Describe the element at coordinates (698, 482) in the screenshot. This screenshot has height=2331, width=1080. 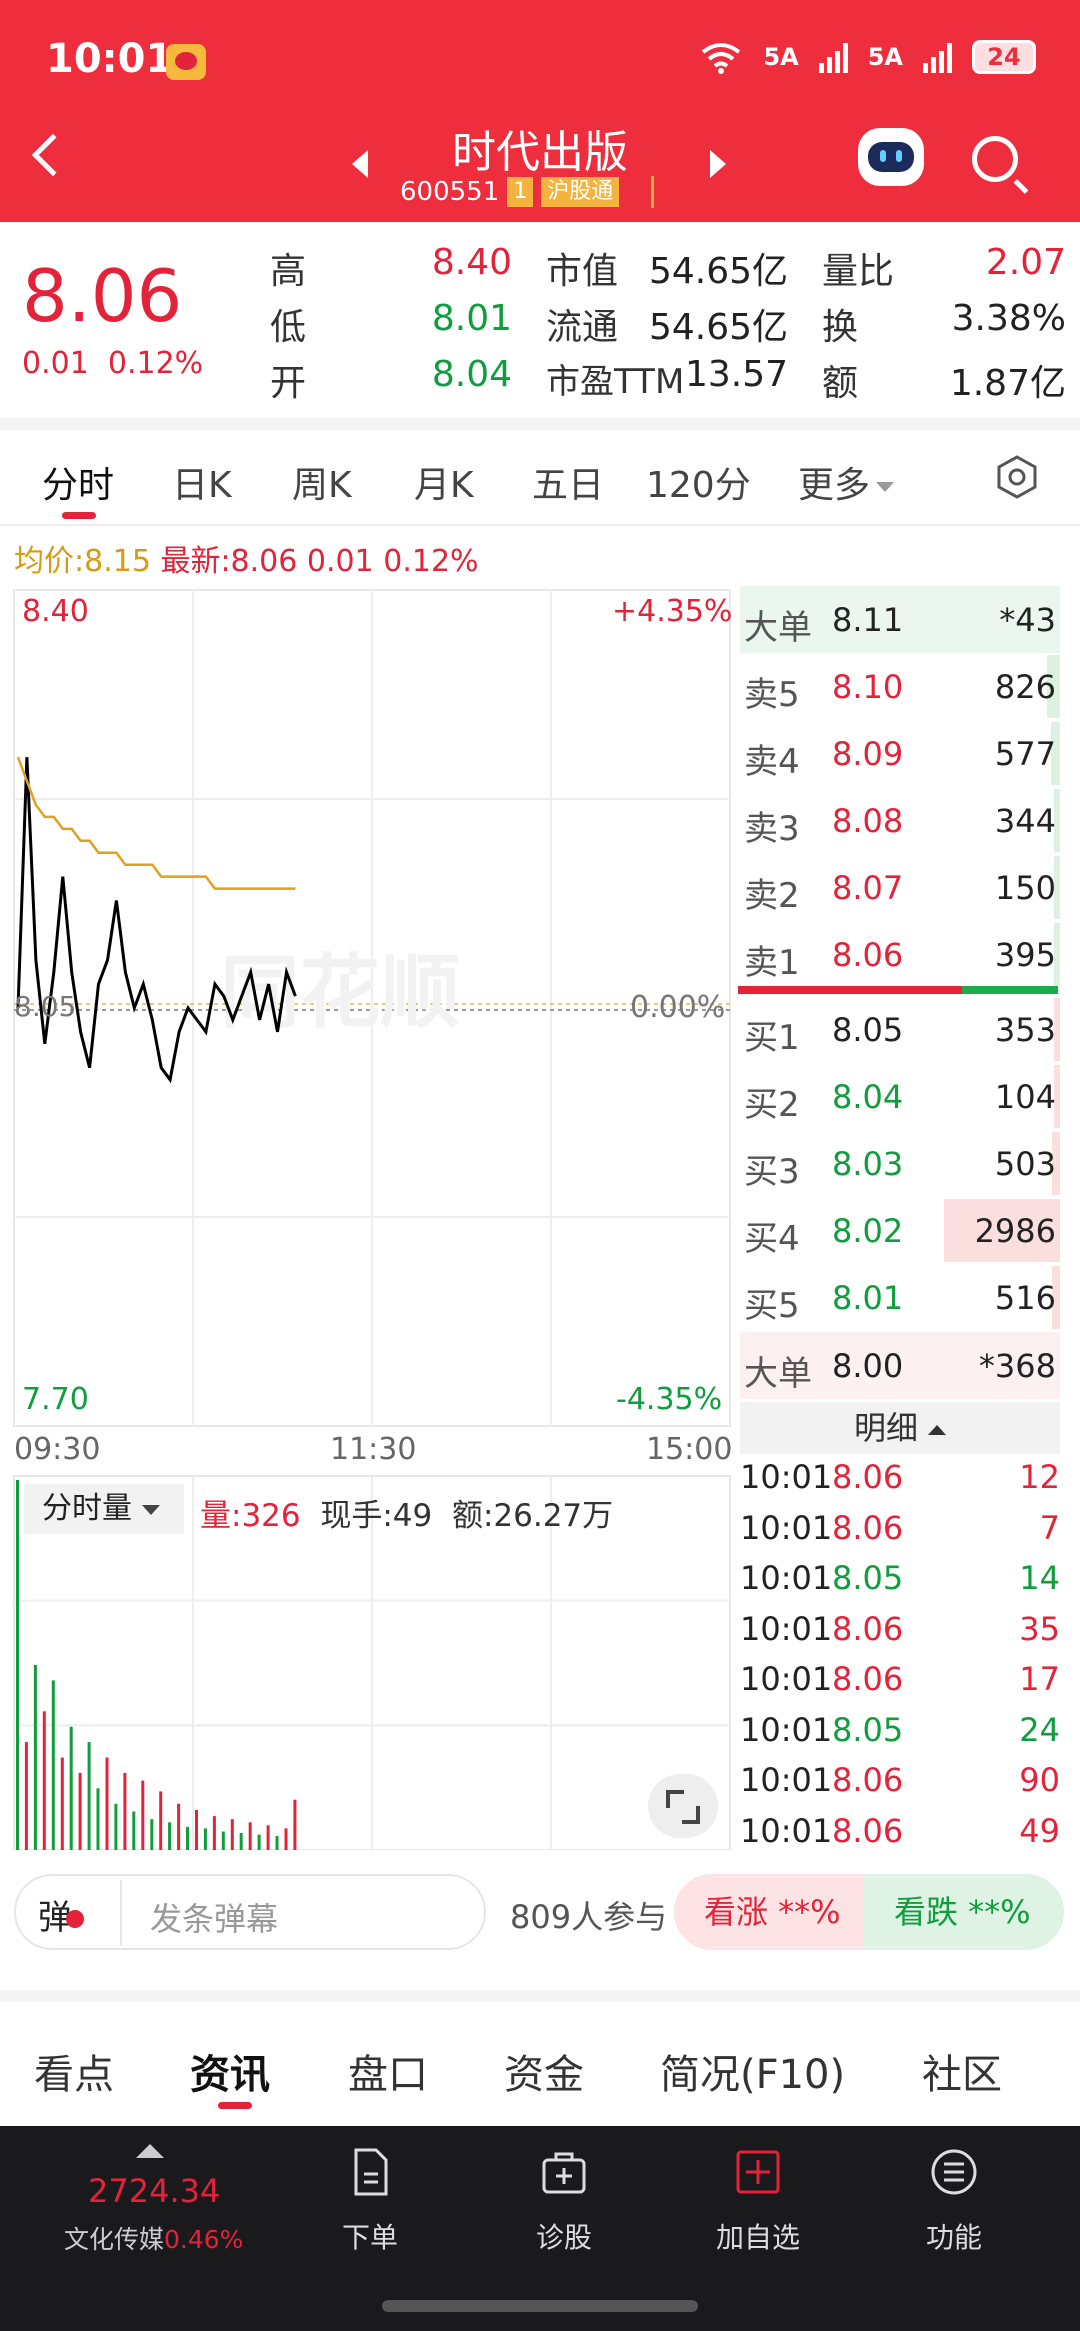
I see `tab-120min: 120分` at that location.